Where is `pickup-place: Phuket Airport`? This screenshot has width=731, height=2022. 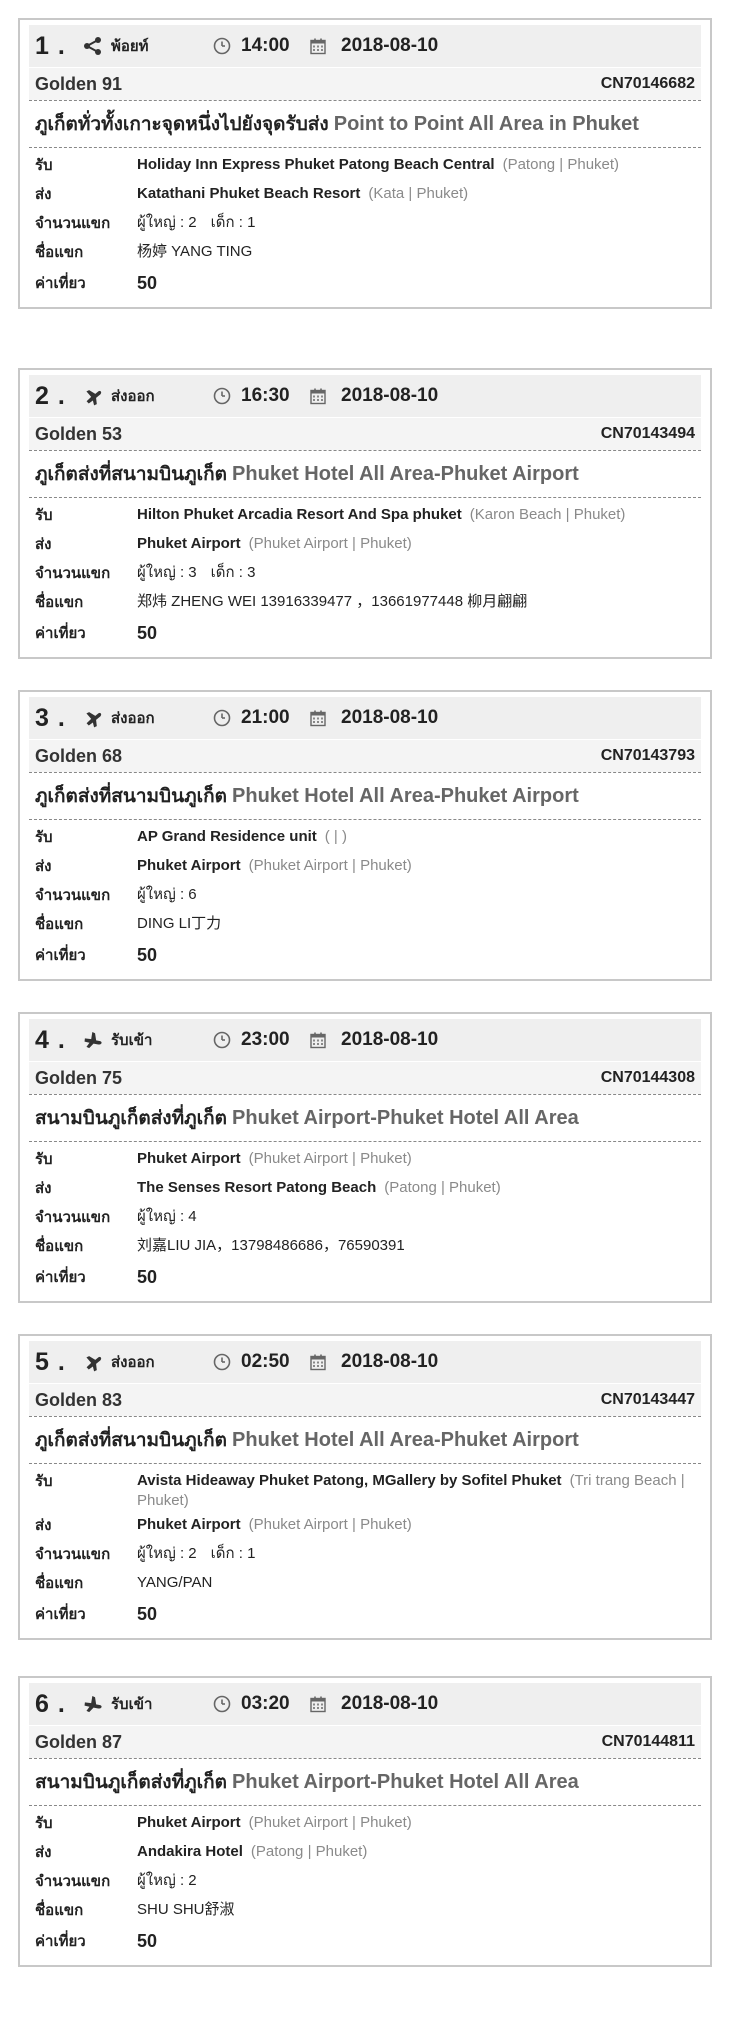 pickup-place: Phuket Airport is located at coordinates (189, 1158).